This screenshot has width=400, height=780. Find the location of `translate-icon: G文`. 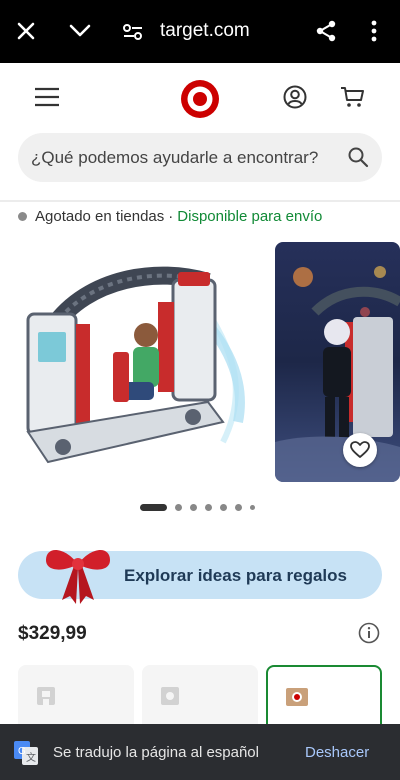

translate-icon: G文 is located at coordinates (26, 755).